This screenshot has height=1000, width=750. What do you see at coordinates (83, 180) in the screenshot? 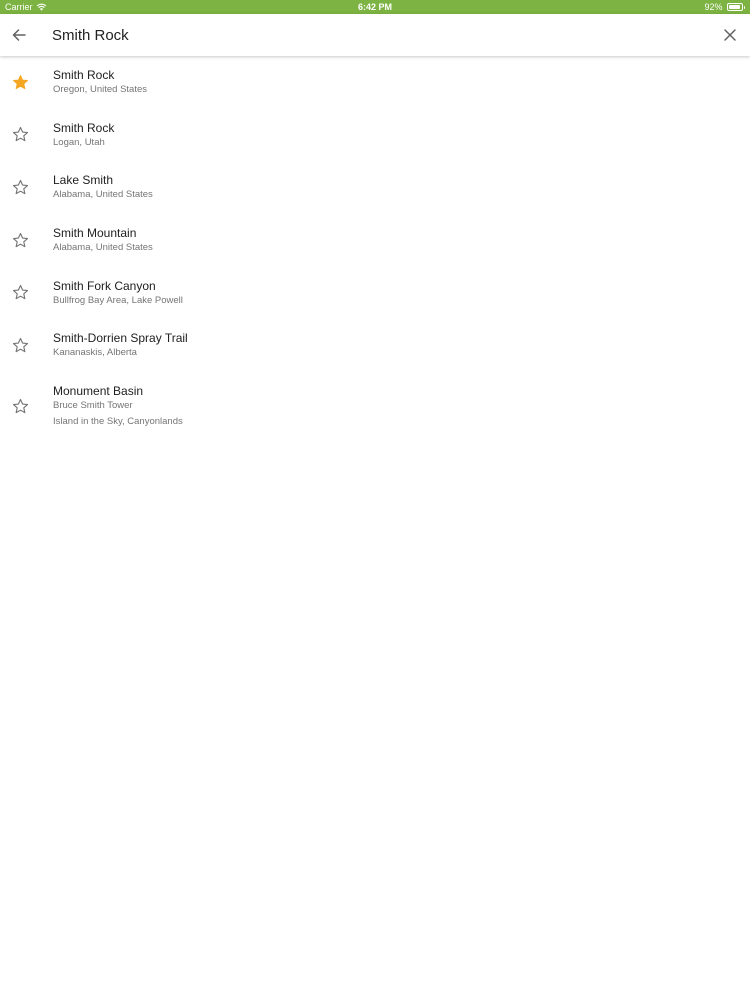
I see `result-title: Lake Smith` at bounding box center [83, 180].